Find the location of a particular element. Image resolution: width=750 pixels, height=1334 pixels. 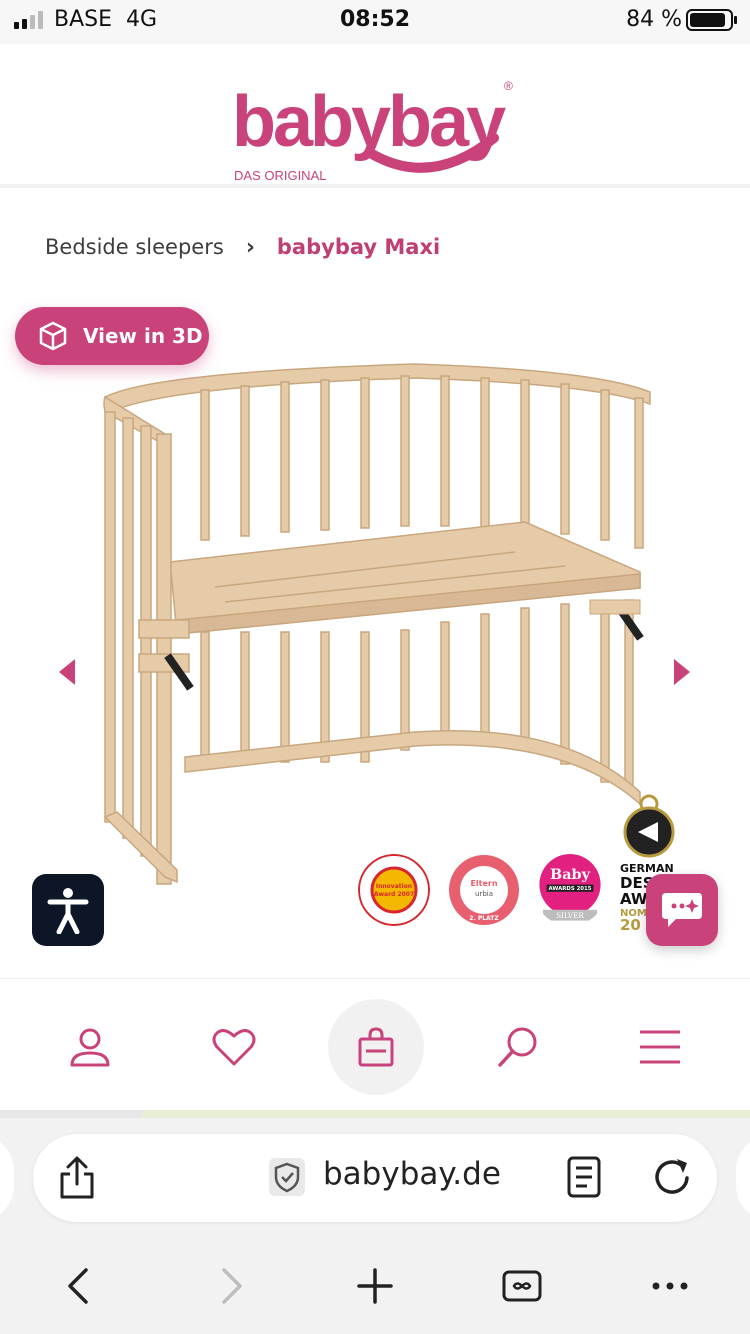

view-in-3d-label: View in 3D is located at coordinates (143, 336).